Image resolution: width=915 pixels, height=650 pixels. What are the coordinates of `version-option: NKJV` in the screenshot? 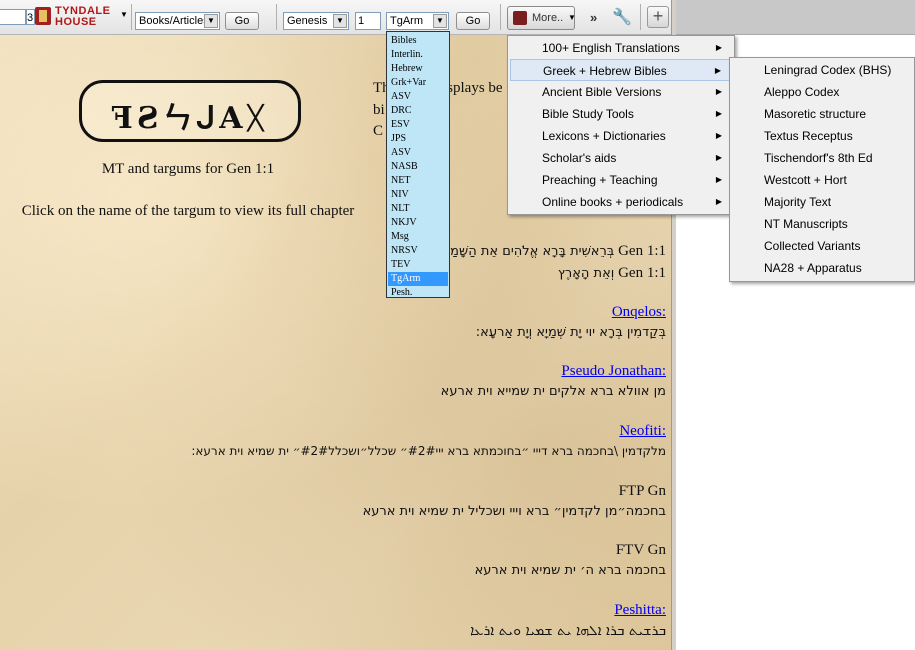 It's located at (418, 223).